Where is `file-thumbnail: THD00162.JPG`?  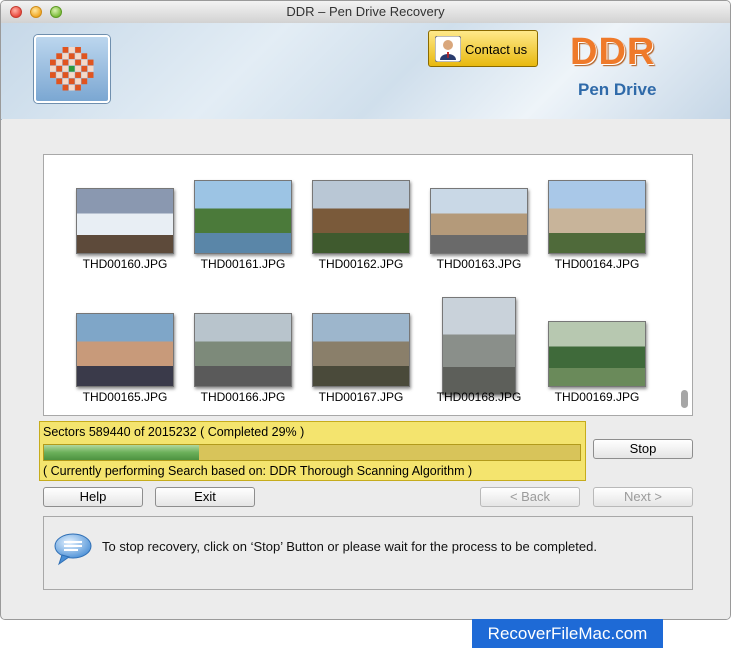 file-thumbnail: THD00162.JPG is located at coordinates (361, 228).